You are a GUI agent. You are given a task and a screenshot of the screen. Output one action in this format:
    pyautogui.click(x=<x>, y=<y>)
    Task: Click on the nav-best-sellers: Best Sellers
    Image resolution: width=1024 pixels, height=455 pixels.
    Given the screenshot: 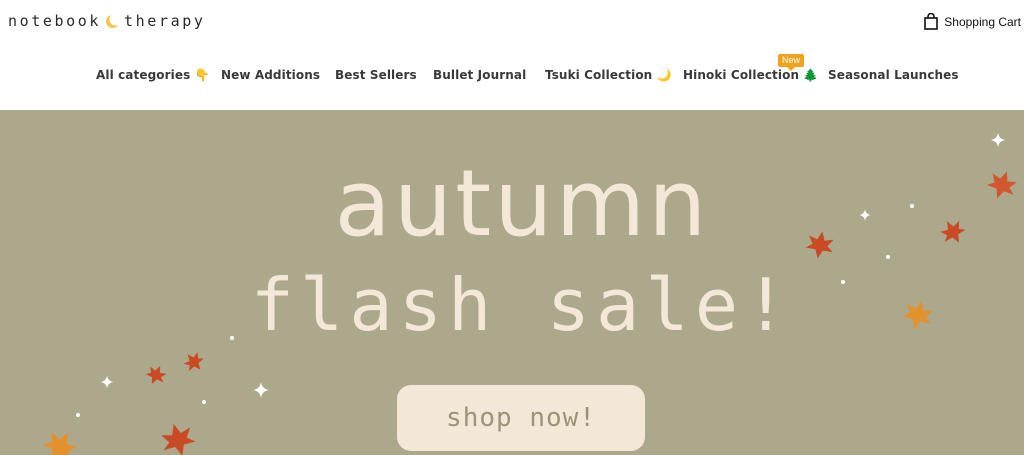 What is the action you would take?
    pyautogui.click(x=376, y=75)
    